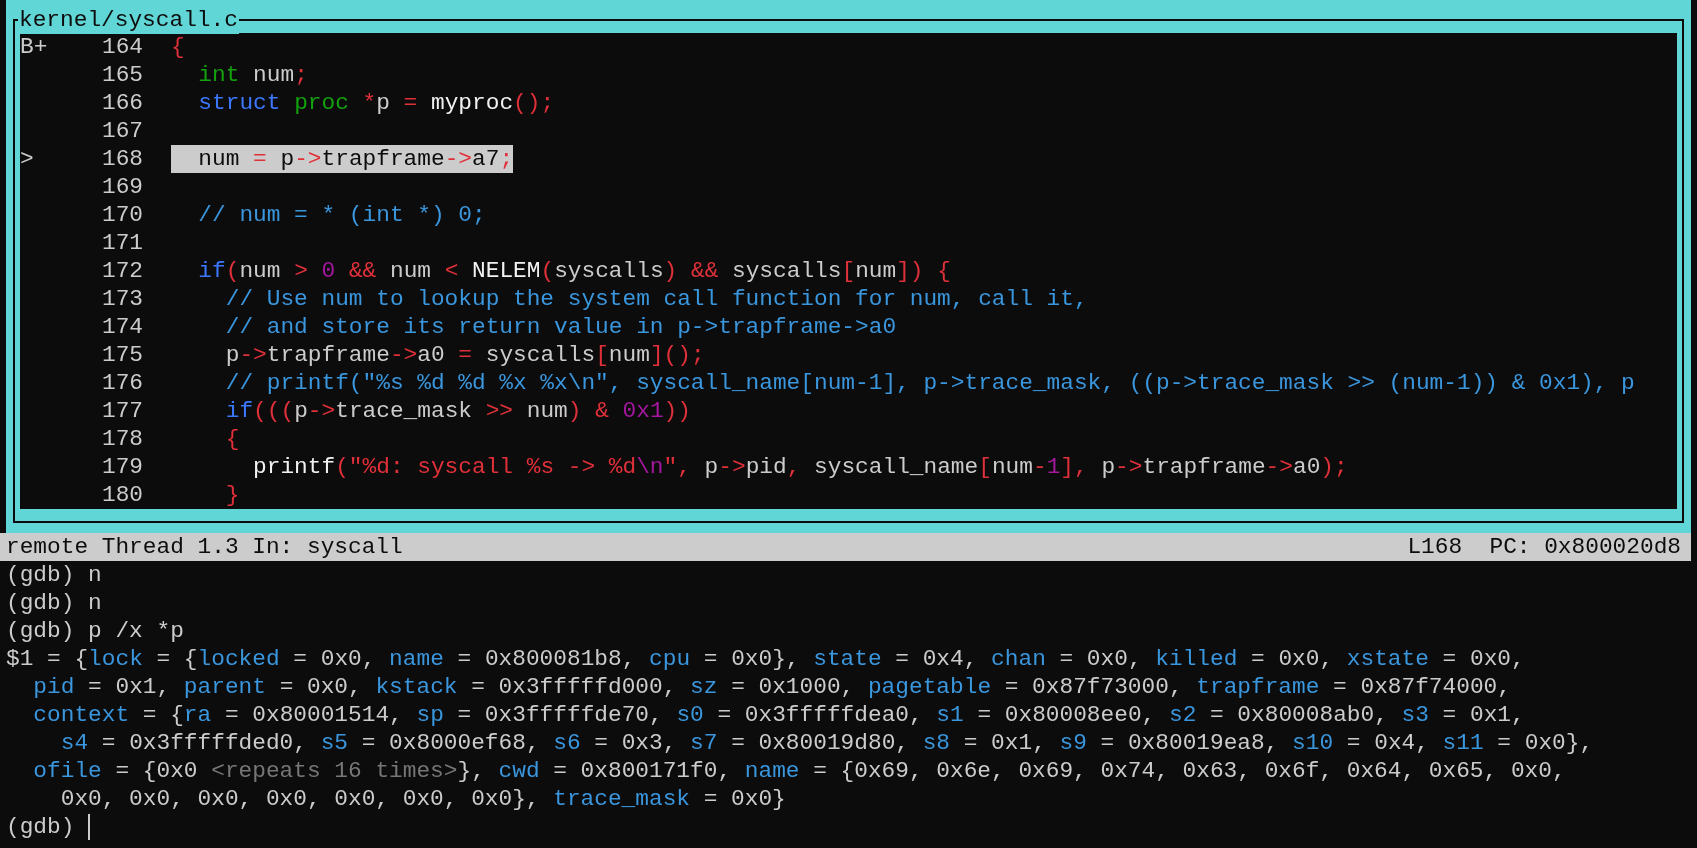 This screenshot has height=848, width=1697. What do you see at coordinates (826, 743) in the screenshot?
I see `console-line: s4 = 0x3fffffded0, s5 = 0x8000ef68, s6 = 0x3, s7 = 0x80019d80, s8 = 0x1, s9 = 0x80019ea8, s10 = 0x4, s11 = 0x0},` at bounding box center [826, 743].